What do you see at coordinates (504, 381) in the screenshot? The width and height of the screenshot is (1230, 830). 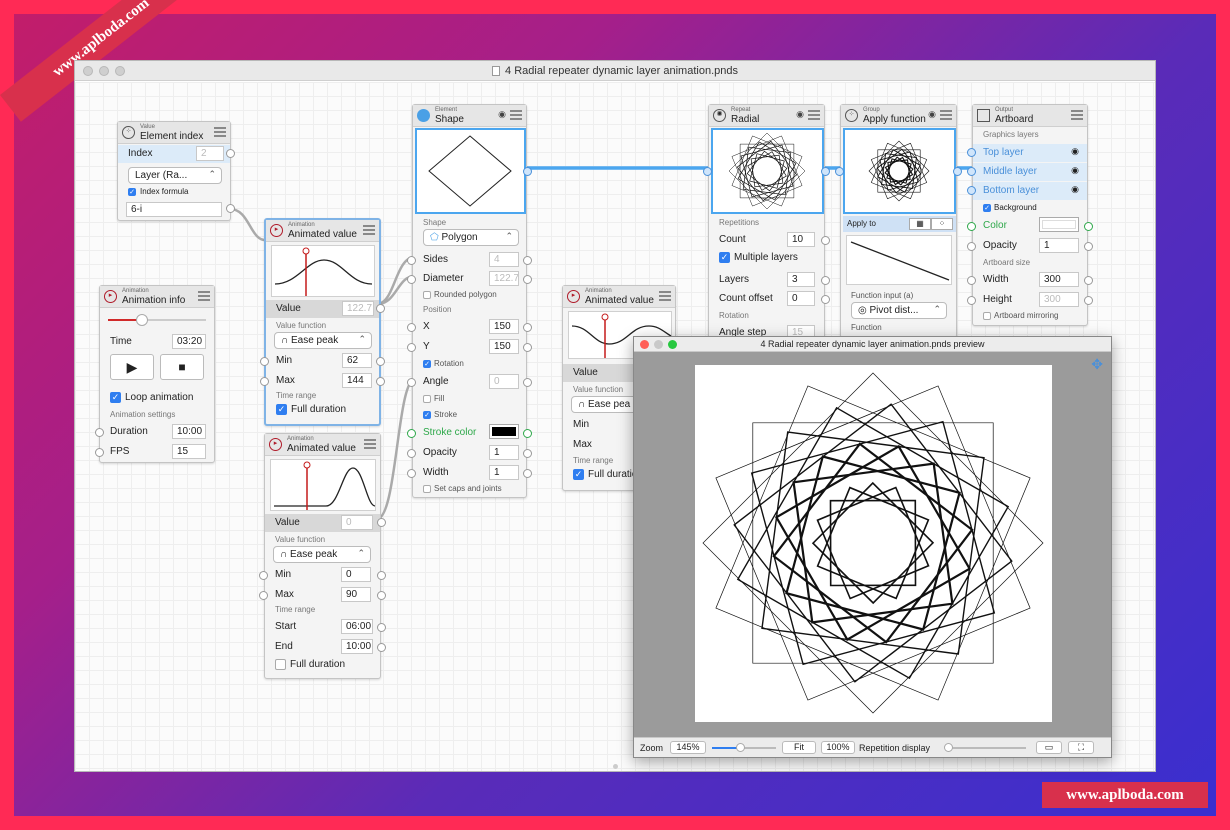 I see `angle-field: 0` at bounding box center [504, 381].